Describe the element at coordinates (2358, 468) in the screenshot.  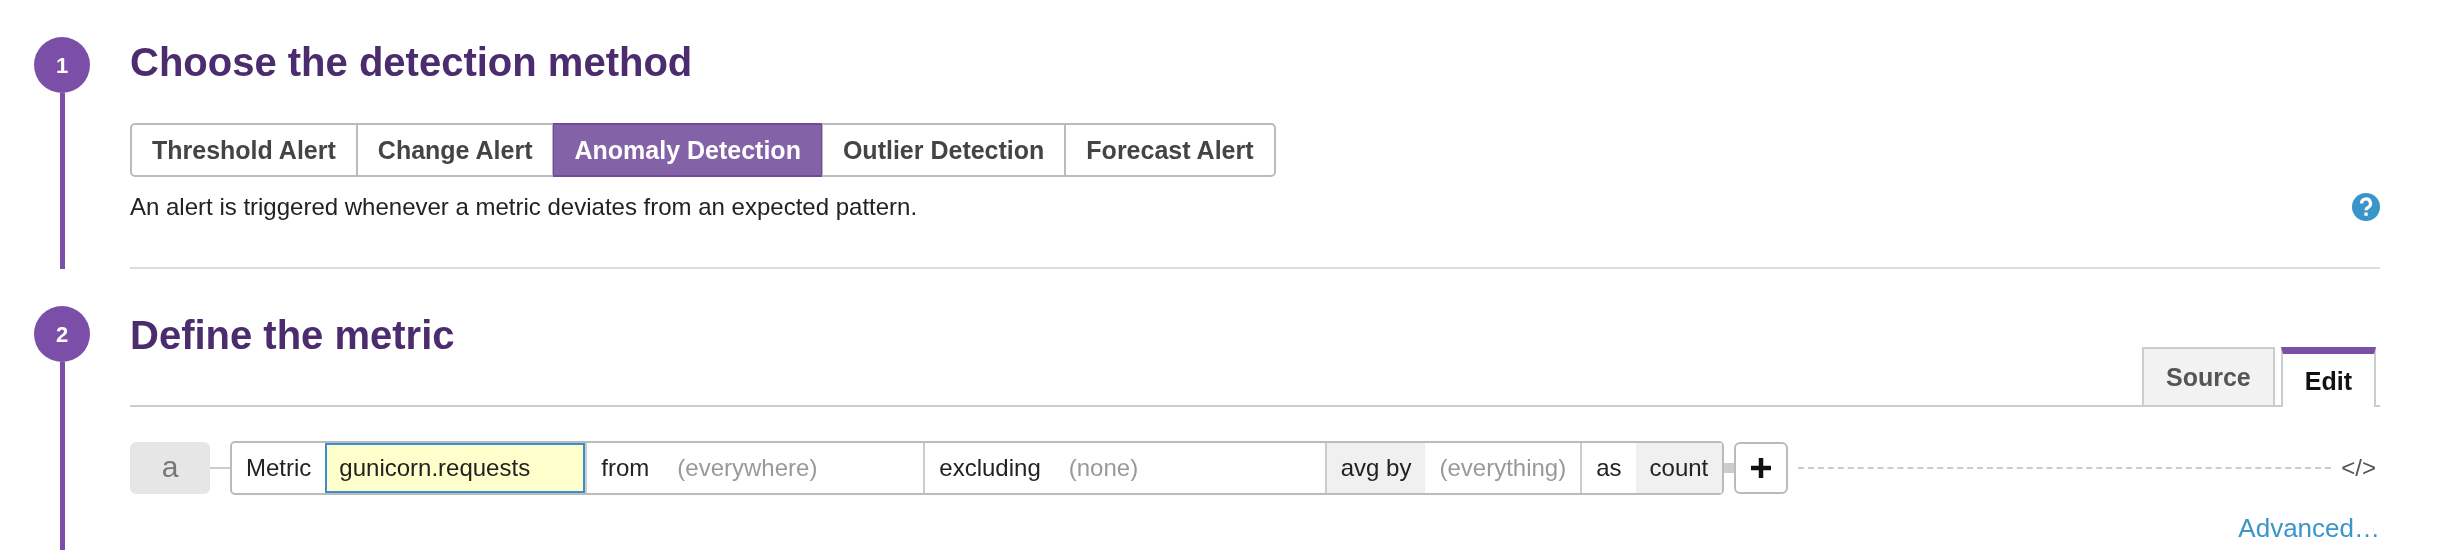
I see `code-toggle: </>` at that location.